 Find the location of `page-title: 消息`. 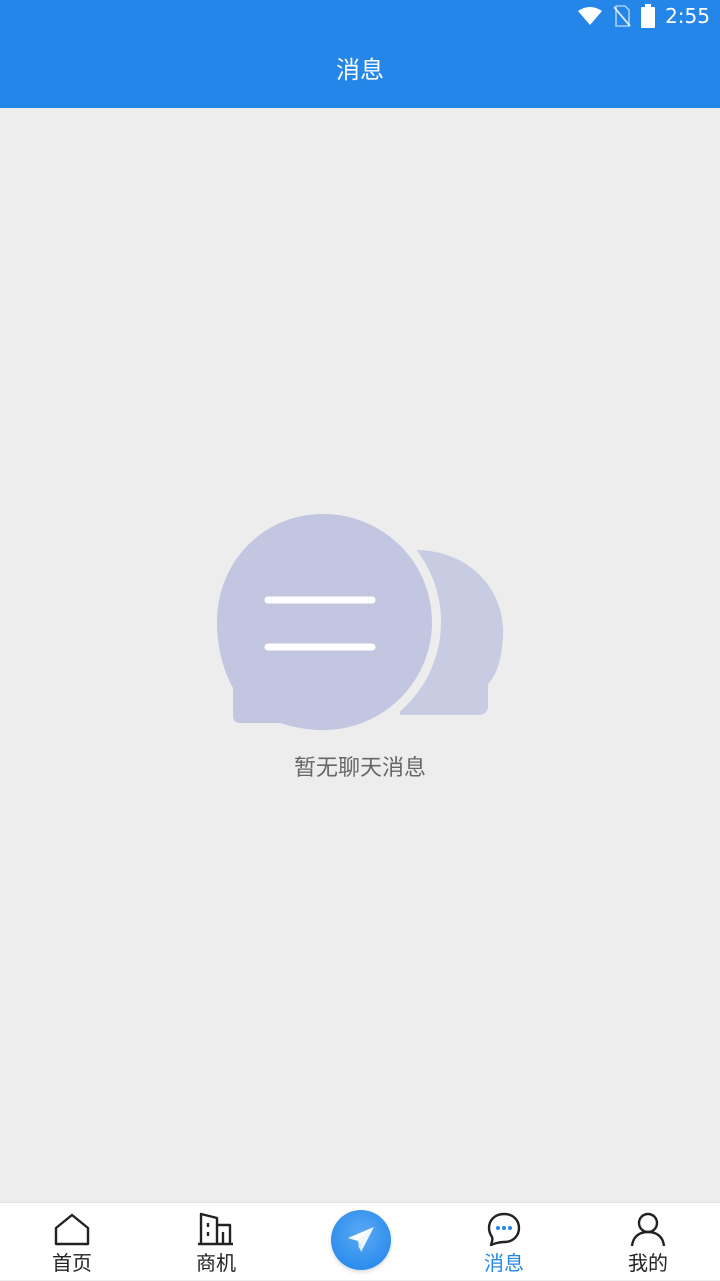

page-title: 消息 is located at coordinates (360, 70).